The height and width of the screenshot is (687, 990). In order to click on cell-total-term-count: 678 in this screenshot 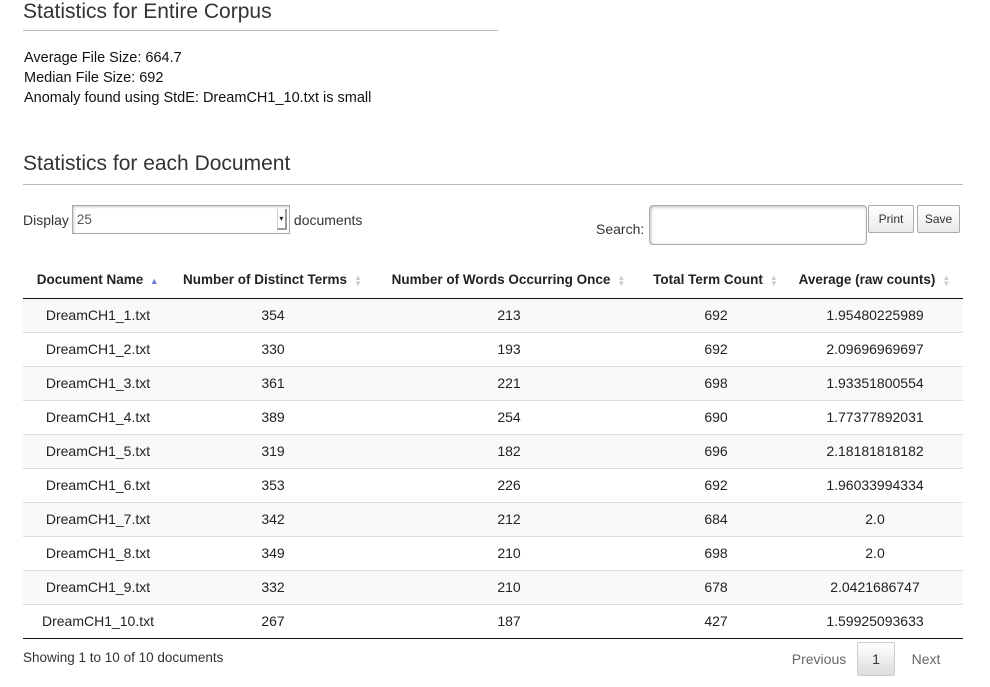, I will do `click(716, 586)`.